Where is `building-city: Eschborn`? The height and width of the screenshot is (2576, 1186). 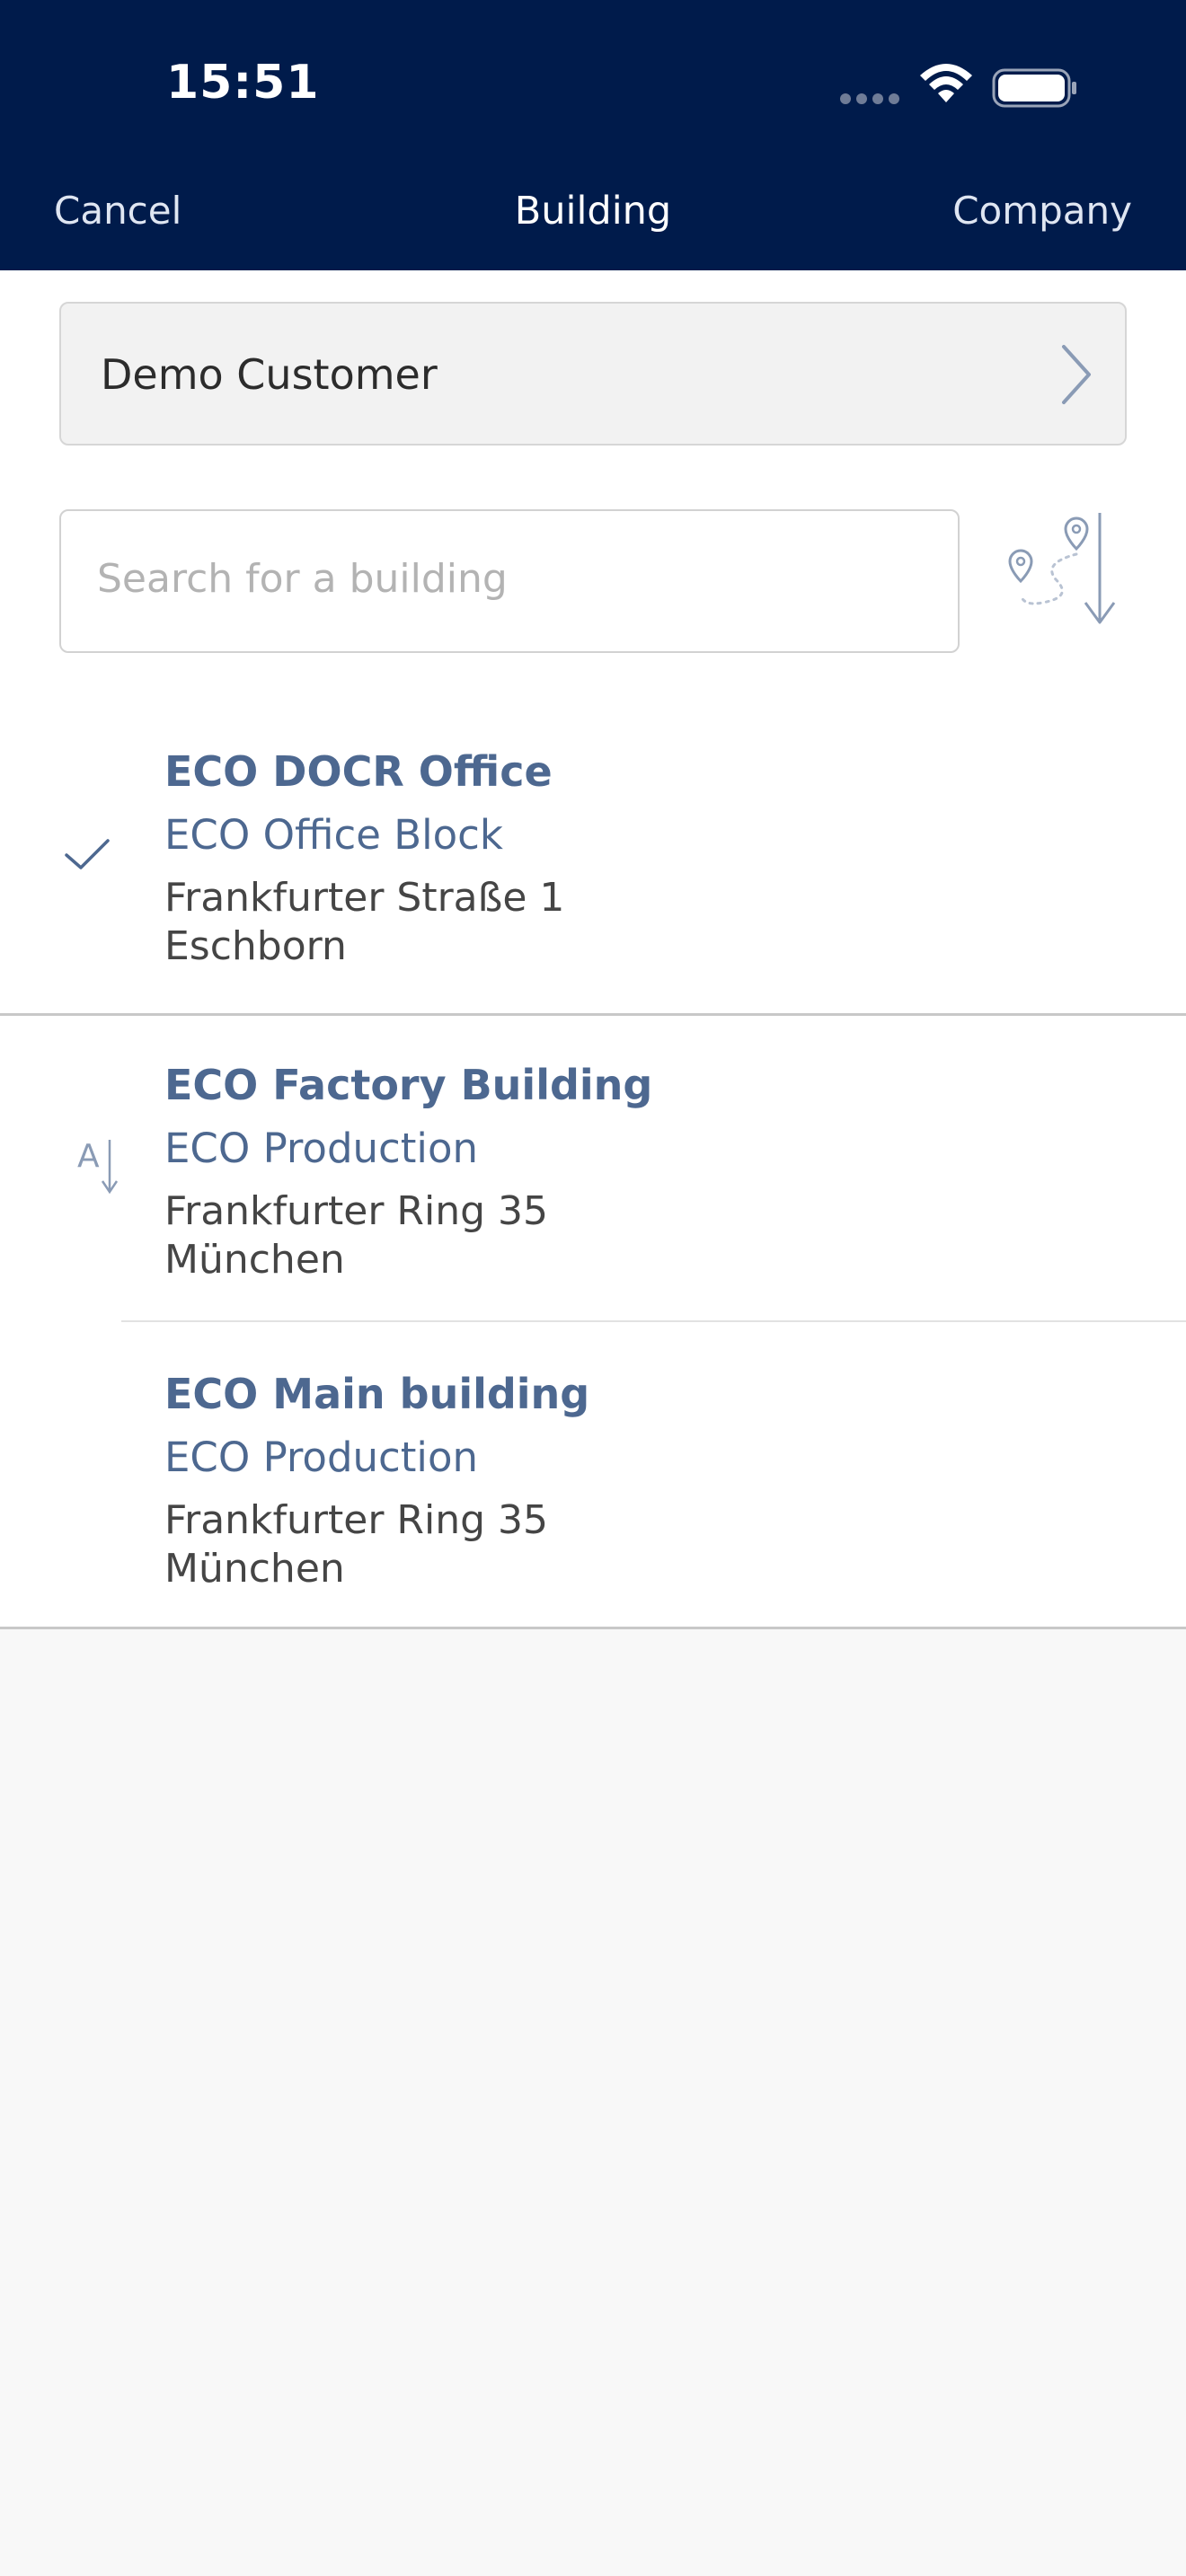 building-city: Eschborn is located at coordinates (255, 946).